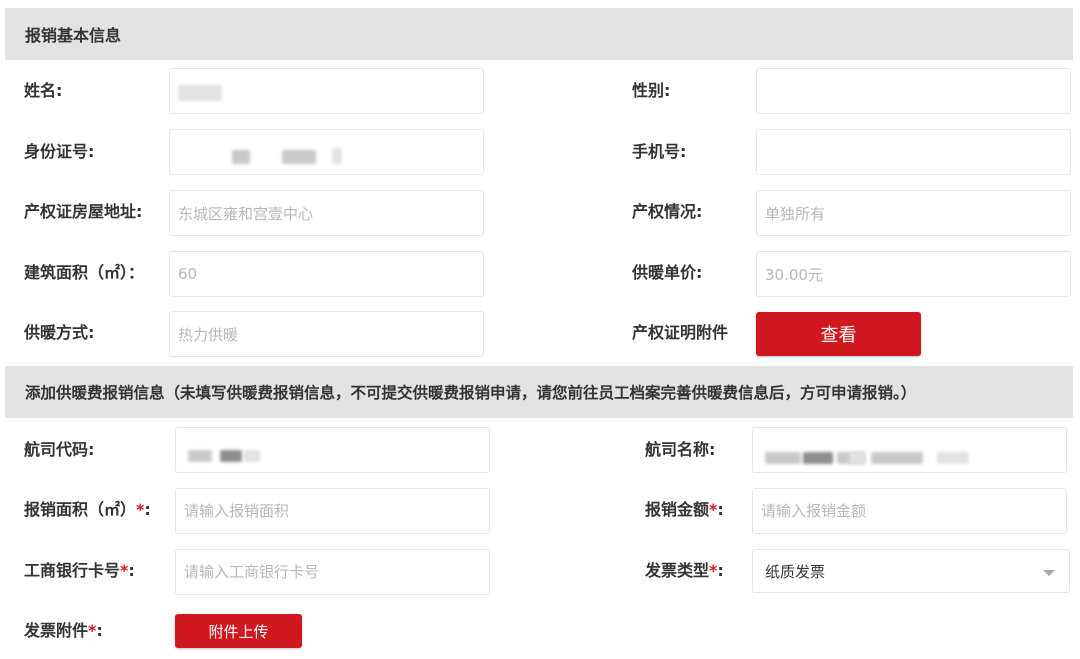  I want to click on name-field, so click(326, 91).